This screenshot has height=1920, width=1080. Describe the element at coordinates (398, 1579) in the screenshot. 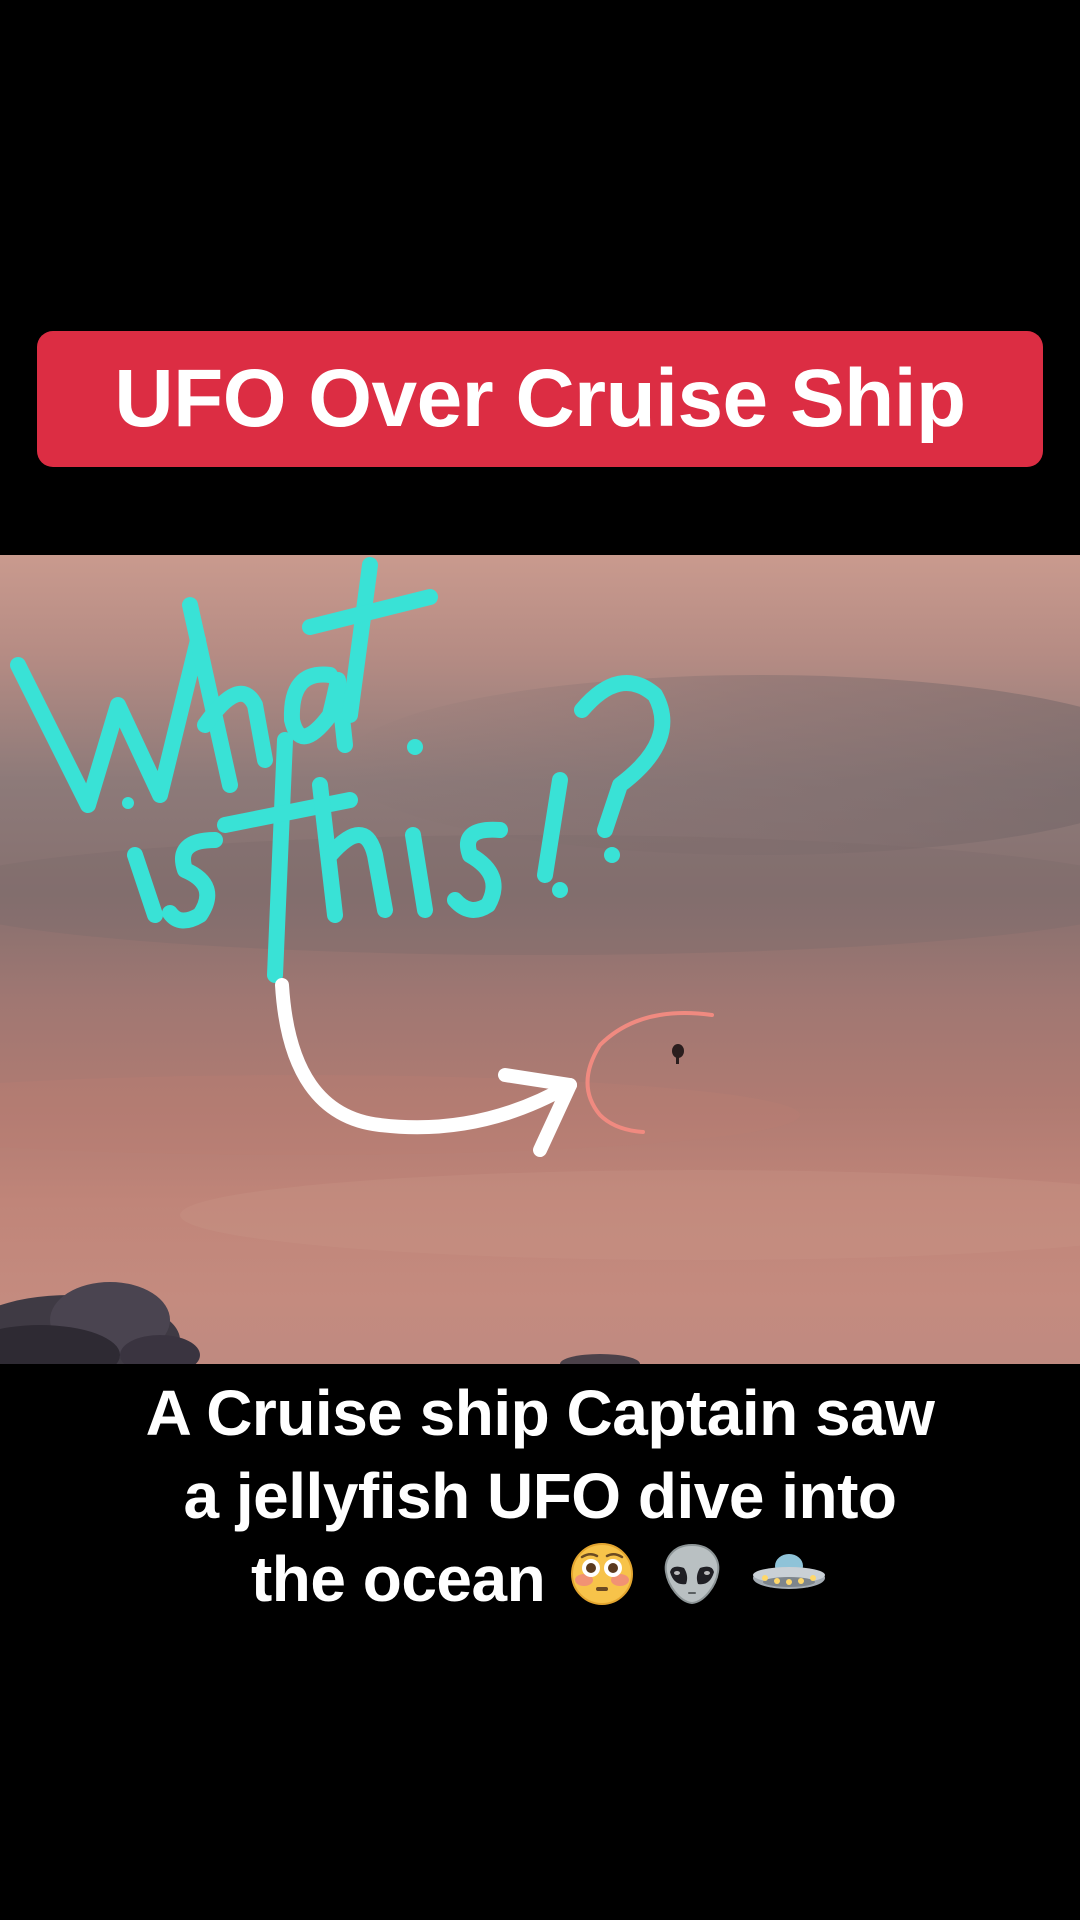

I see `caption-line-3-text: the ocean` at that location.